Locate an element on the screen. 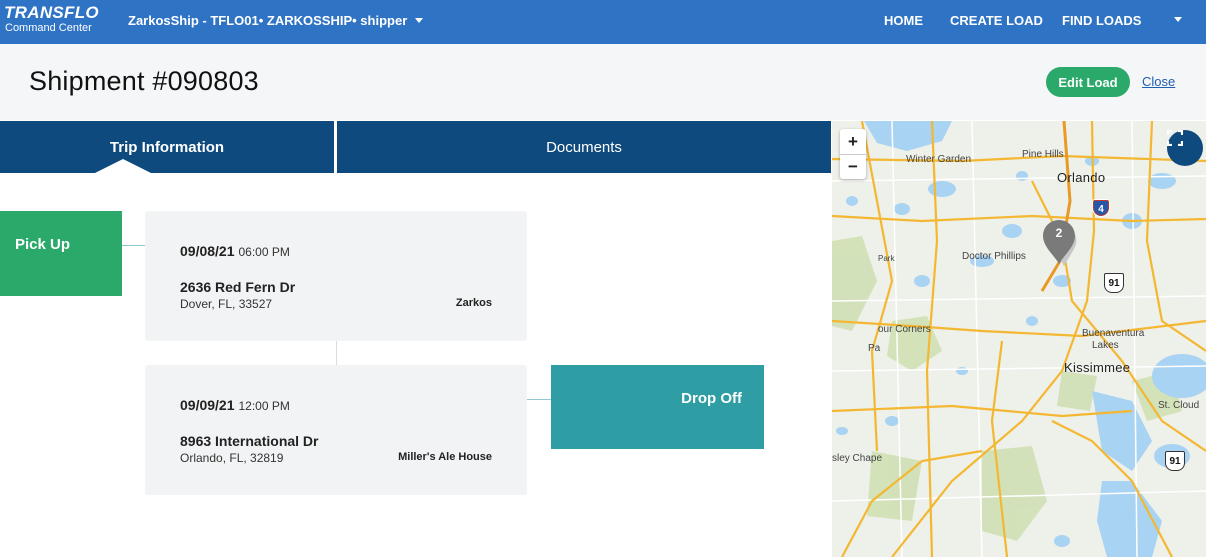 Image resolution: width=1206 pixels, height=557 pixels. account-label: ZarkosShip - TFLO01• ZARKOSSHIP• shipper is located at coordinates (268, 20).